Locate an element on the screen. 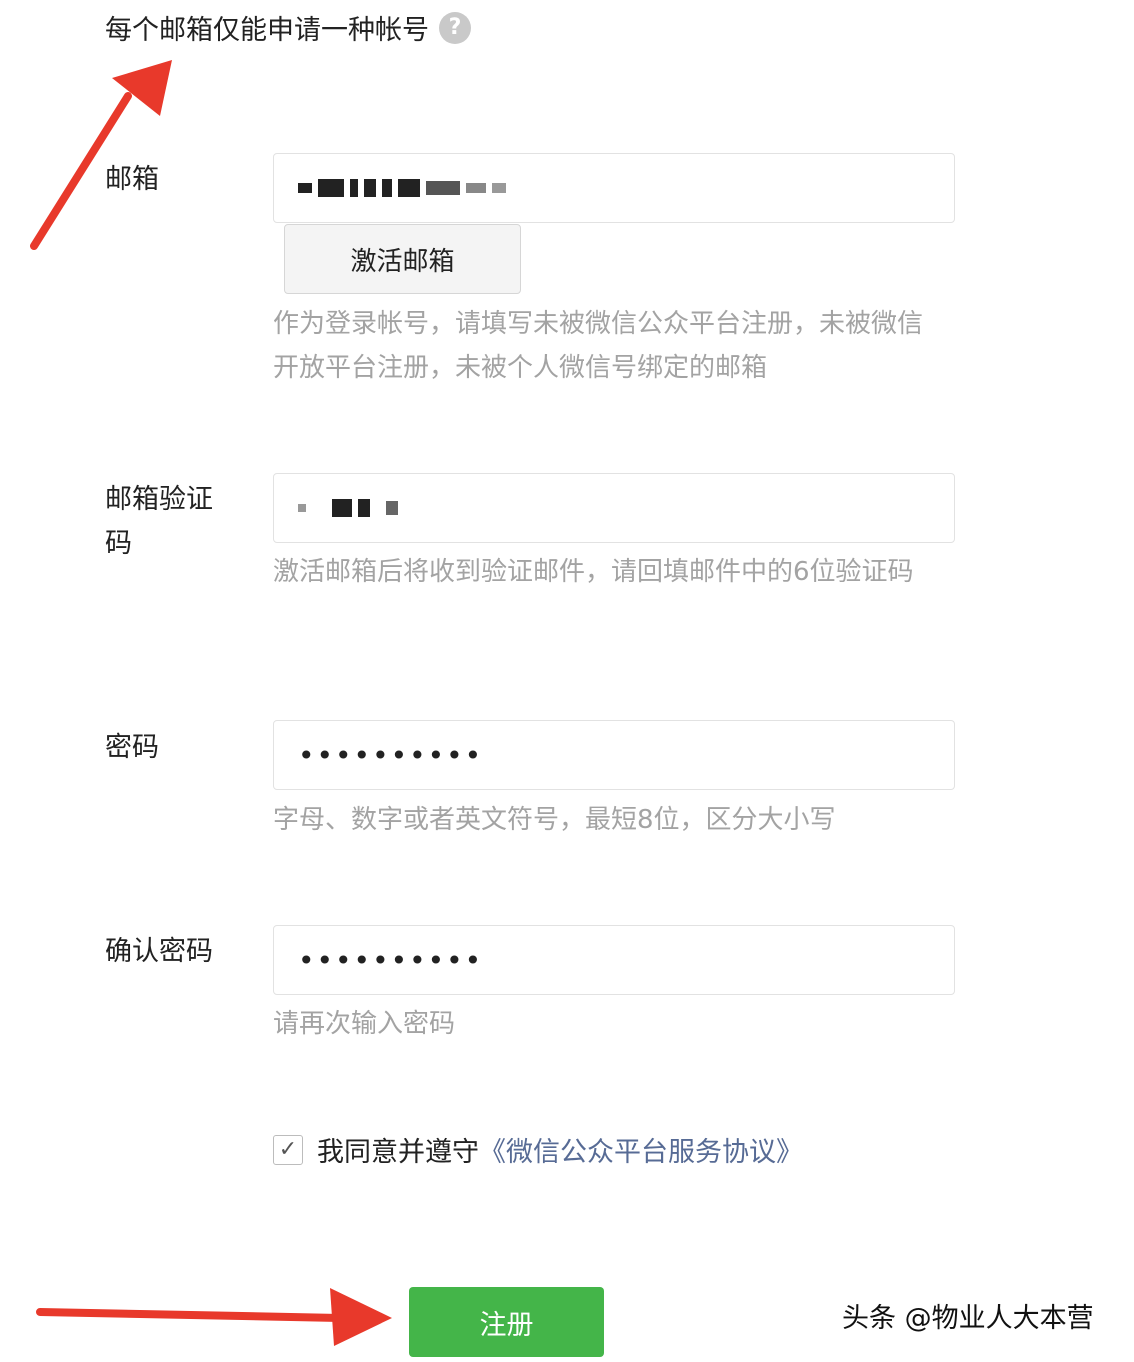 The width and height of the screenshot is (1134, 1362). agreement-row: ✓ 我同意并遵守 《微信公众平台服务协议》 is located at coordinates (538, 1149).